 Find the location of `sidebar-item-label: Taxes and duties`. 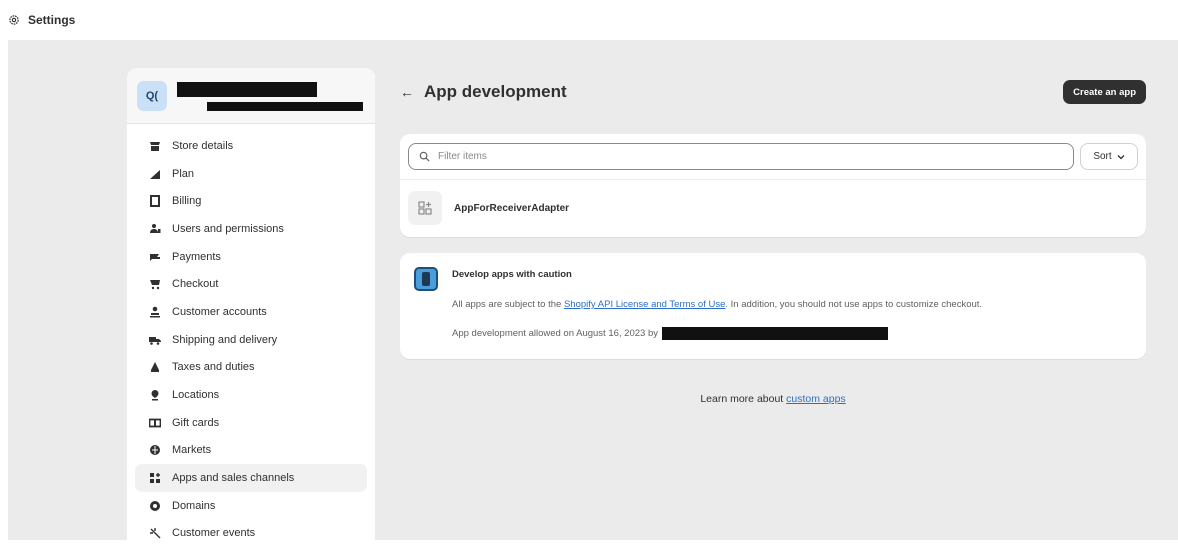

sidebar-item-label: Taxes and duties is located at coordinates (213, 367).